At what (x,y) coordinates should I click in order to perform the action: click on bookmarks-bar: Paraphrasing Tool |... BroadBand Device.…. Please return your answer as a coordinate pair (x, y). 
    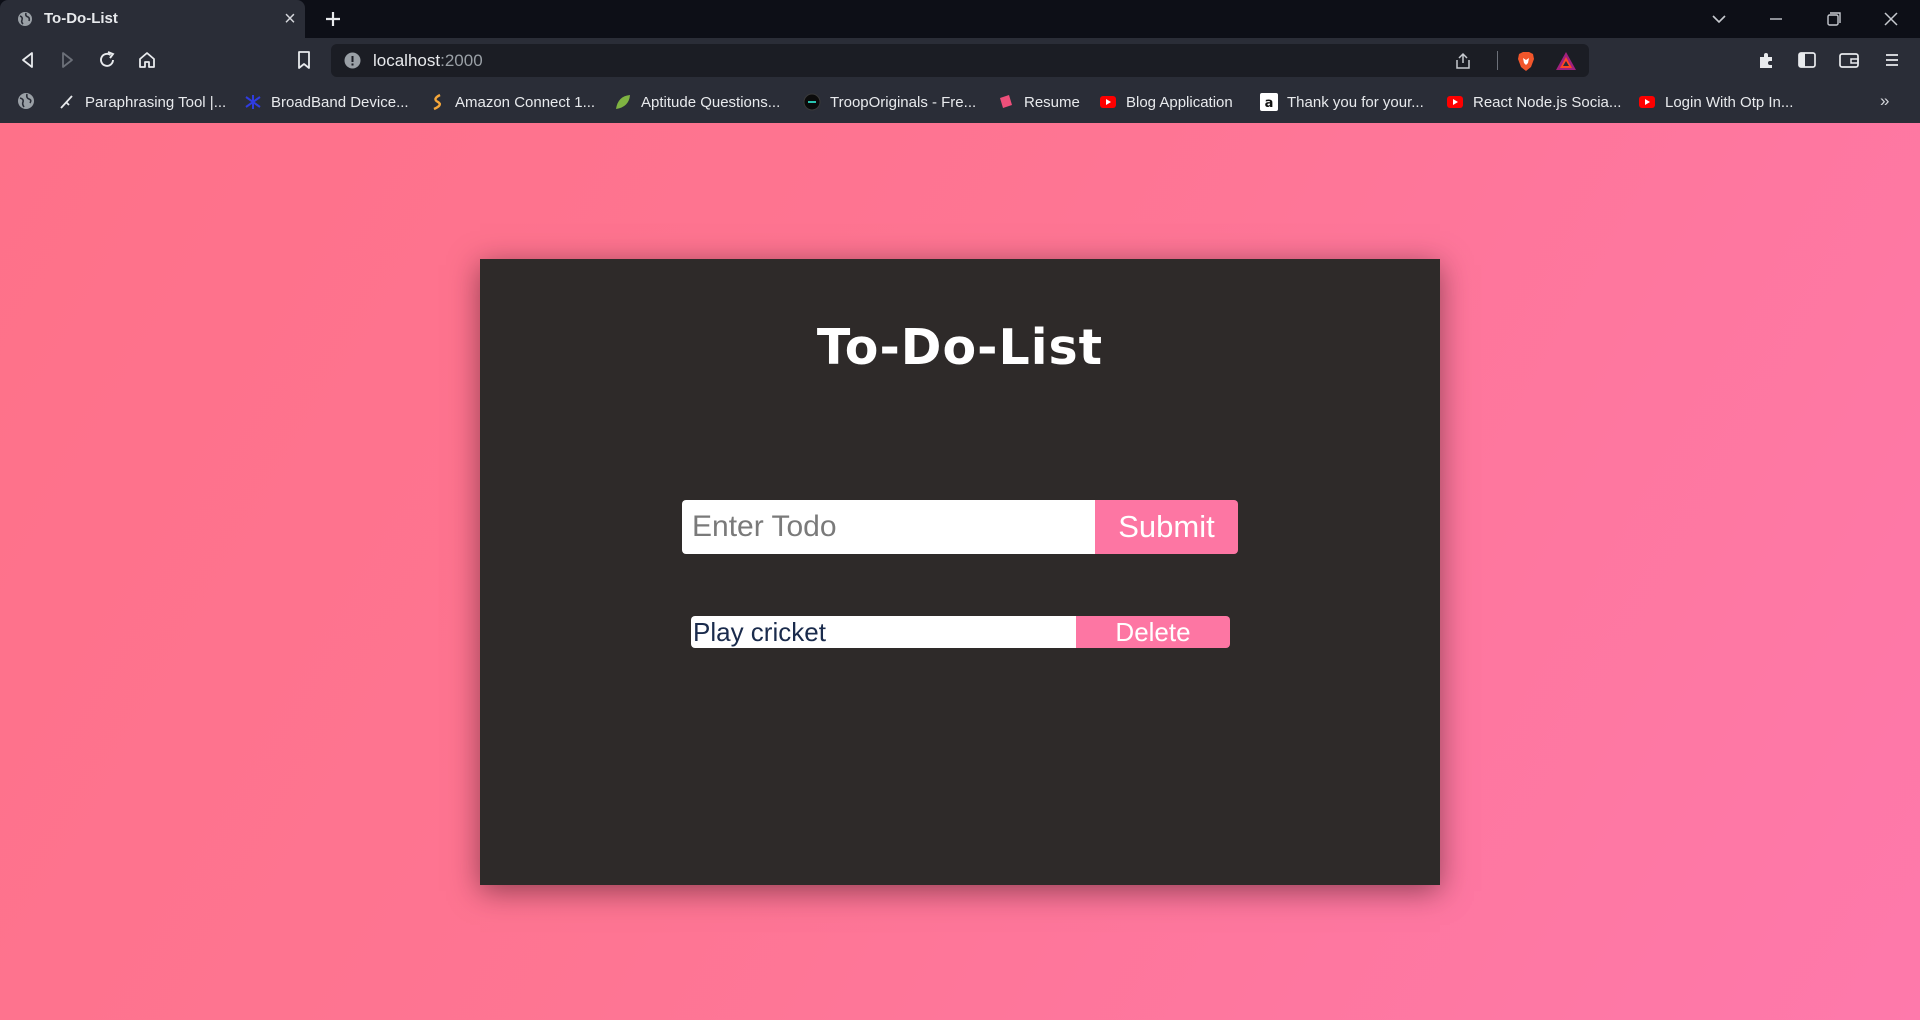
    Looking at the image, I should click on (960, 102).